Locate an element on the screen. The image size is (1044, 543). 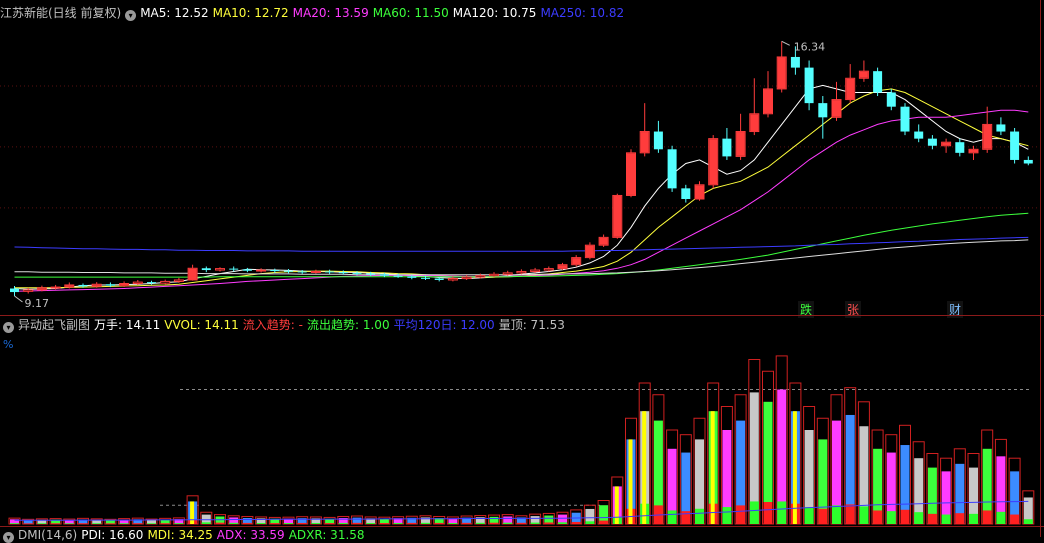
indicator-label-2: 流入趋势: - is located at coordinates (272, 325).